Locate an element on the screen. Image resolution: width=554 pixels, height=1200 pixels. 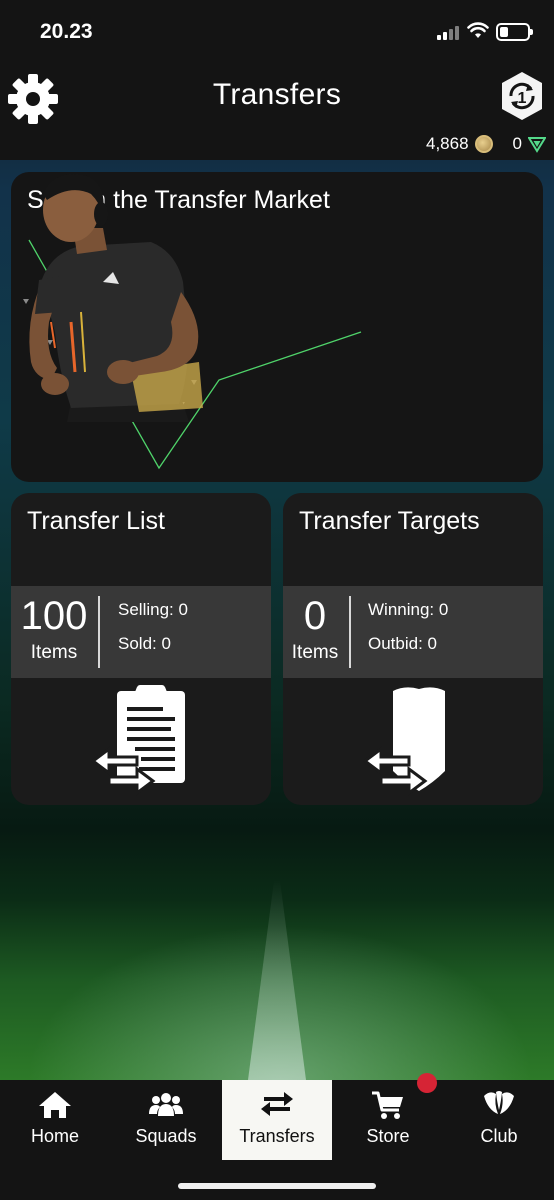
tab-squads: Squads is located at coordinates (166, 1120).